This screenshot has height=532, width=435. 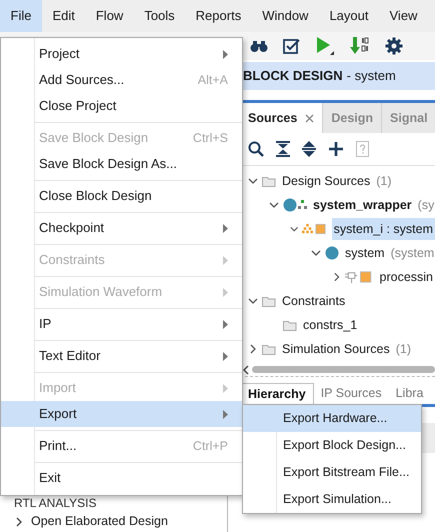 I want to click on panel-subtitle: - system, so click(x=371, y=76).